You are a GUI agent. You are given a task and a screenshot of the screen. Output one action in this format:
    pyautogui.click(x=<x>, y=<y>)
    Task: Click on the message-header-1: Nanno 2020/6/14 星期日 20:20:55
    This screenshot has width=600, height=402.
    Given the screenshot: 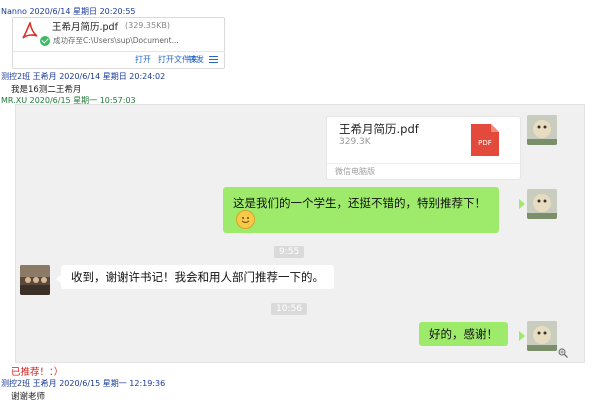 What is the action you would take?
    pyautogui.click(x=68, y=11)
    